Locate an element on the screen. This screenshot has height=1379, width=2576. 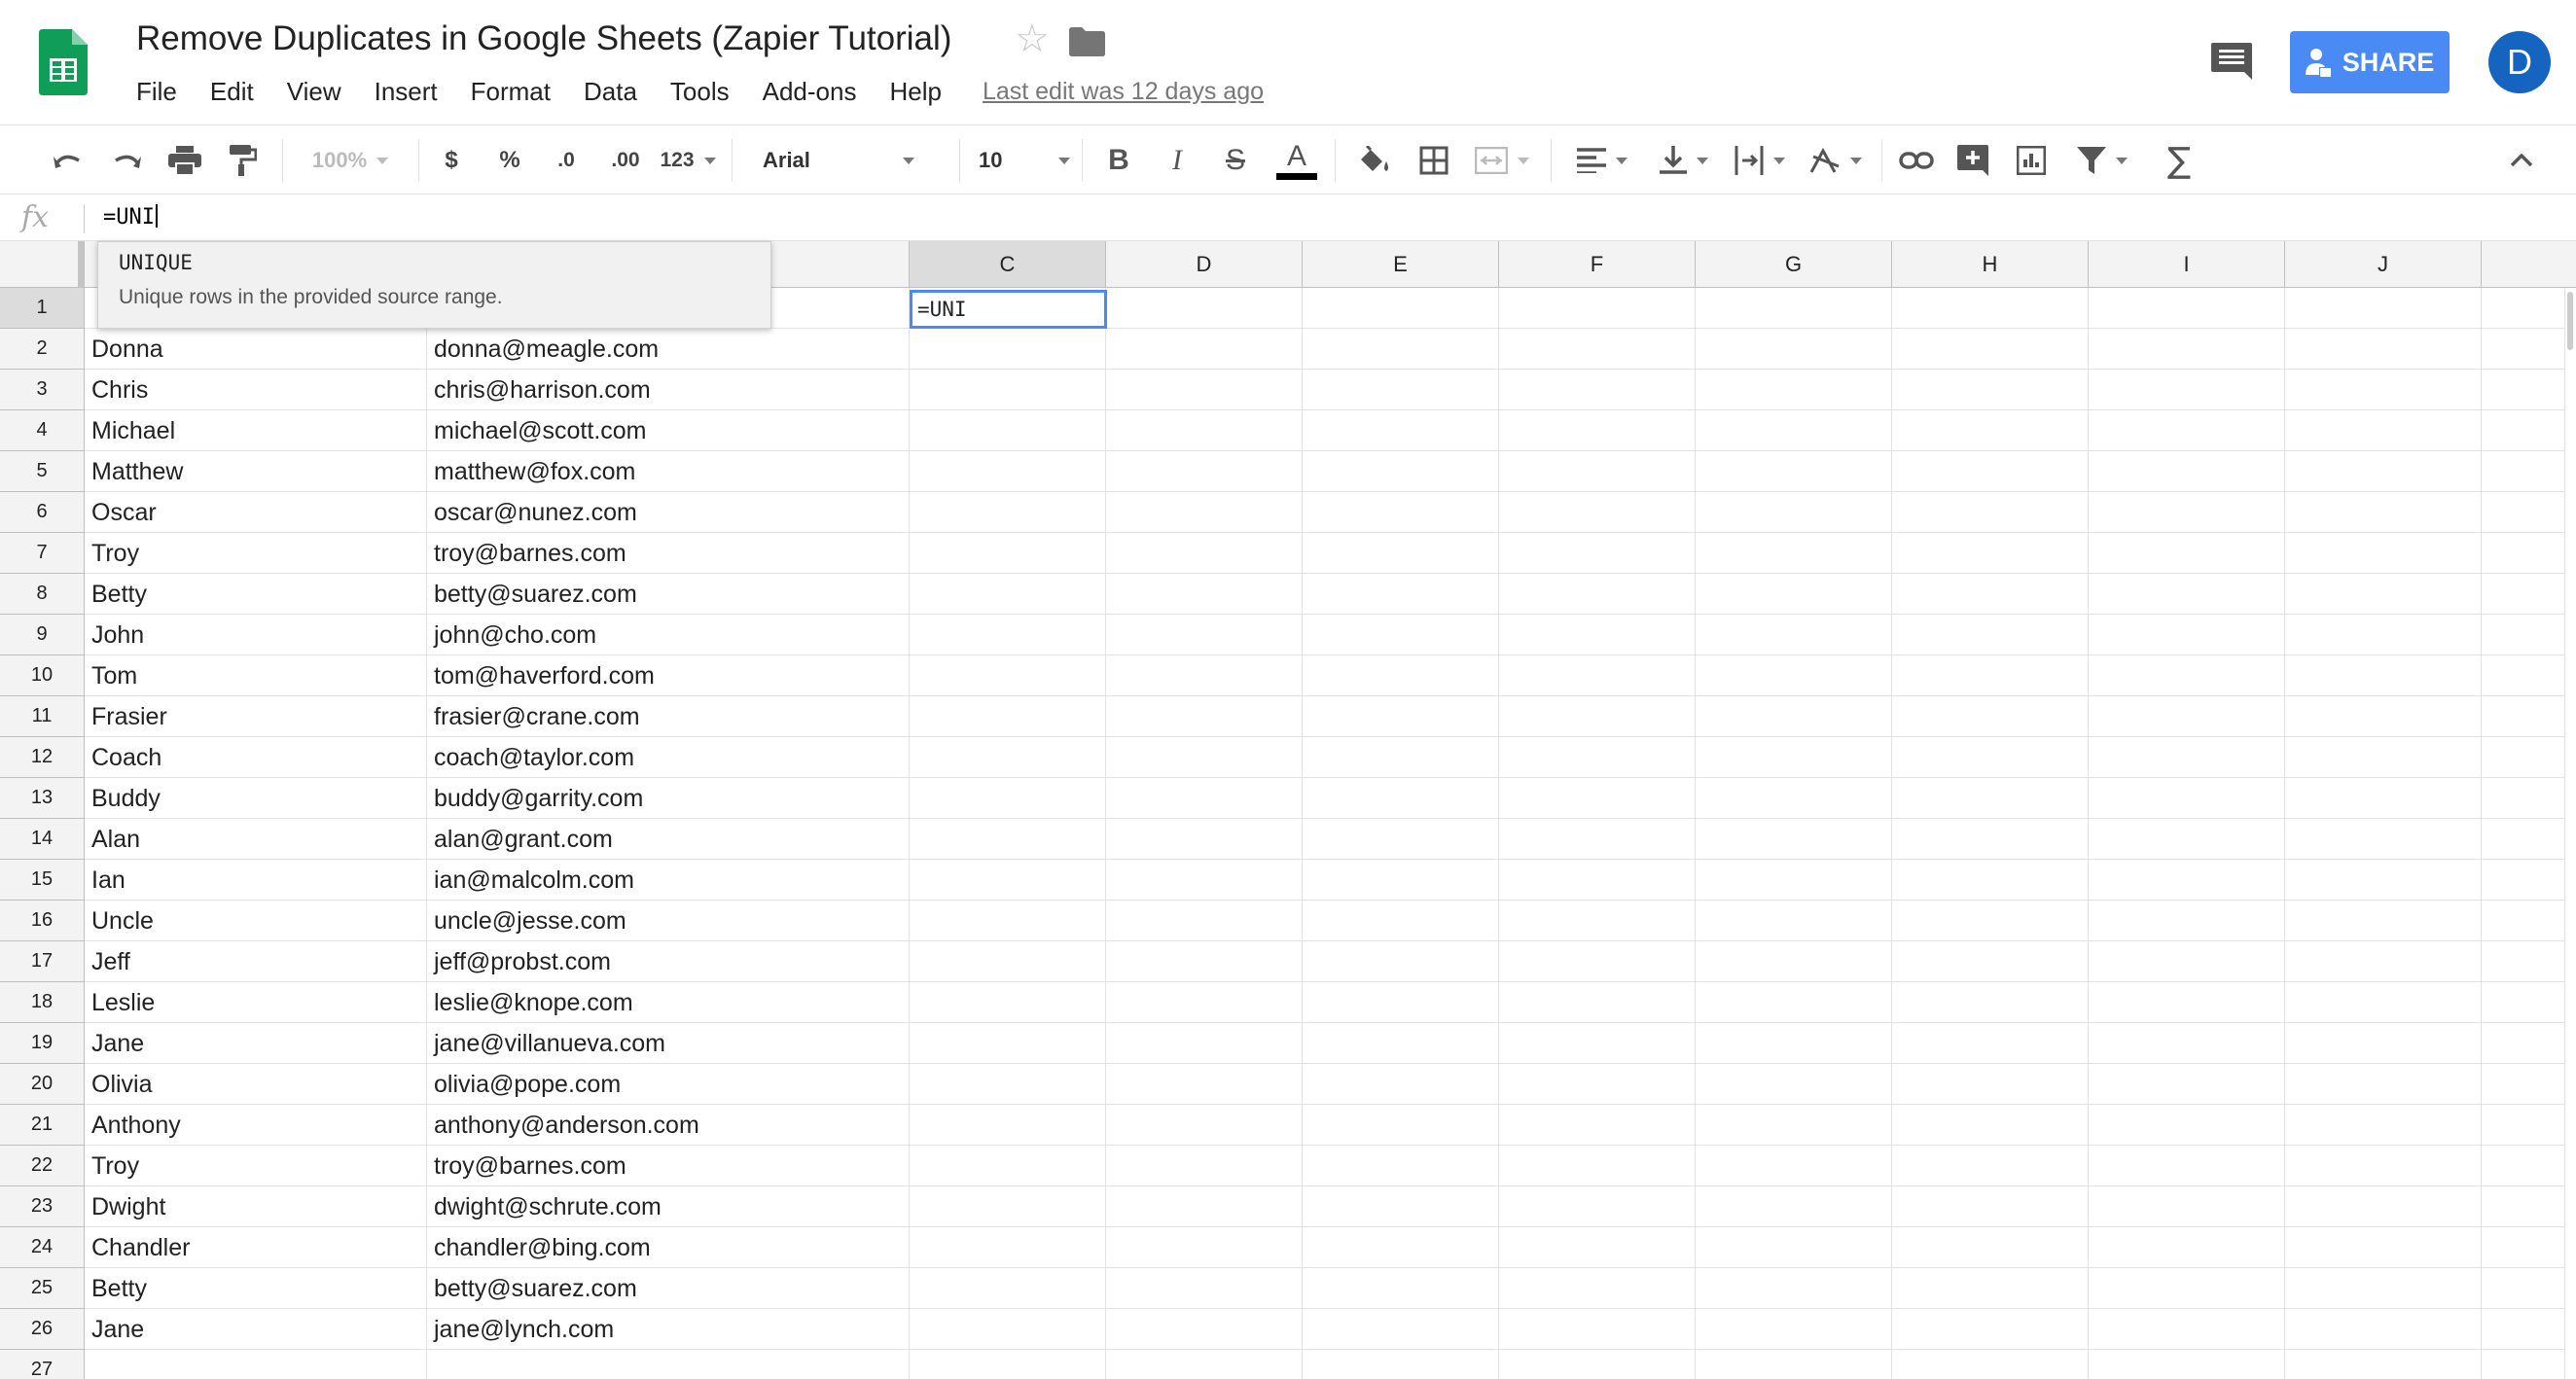
increase-decimal-button: .00 is located at coordinates (625, 160).